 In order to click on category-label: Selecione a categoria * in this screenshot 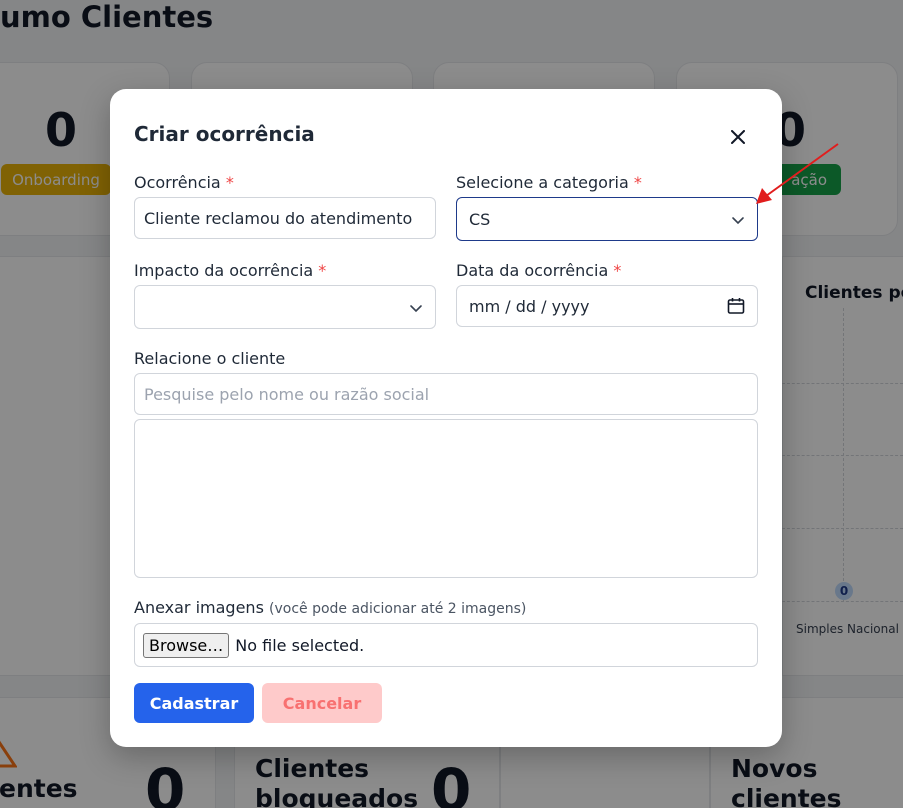, I will do `click(549, 182)`.